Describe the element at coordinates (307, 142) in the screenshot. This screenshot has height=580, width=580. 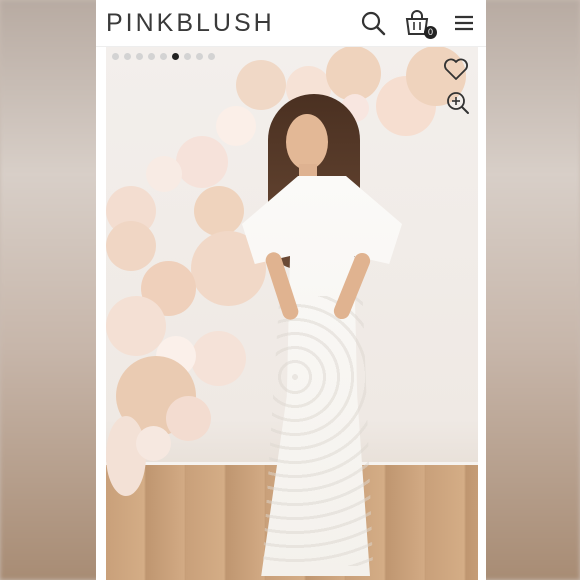
I see `model-face` at that location.